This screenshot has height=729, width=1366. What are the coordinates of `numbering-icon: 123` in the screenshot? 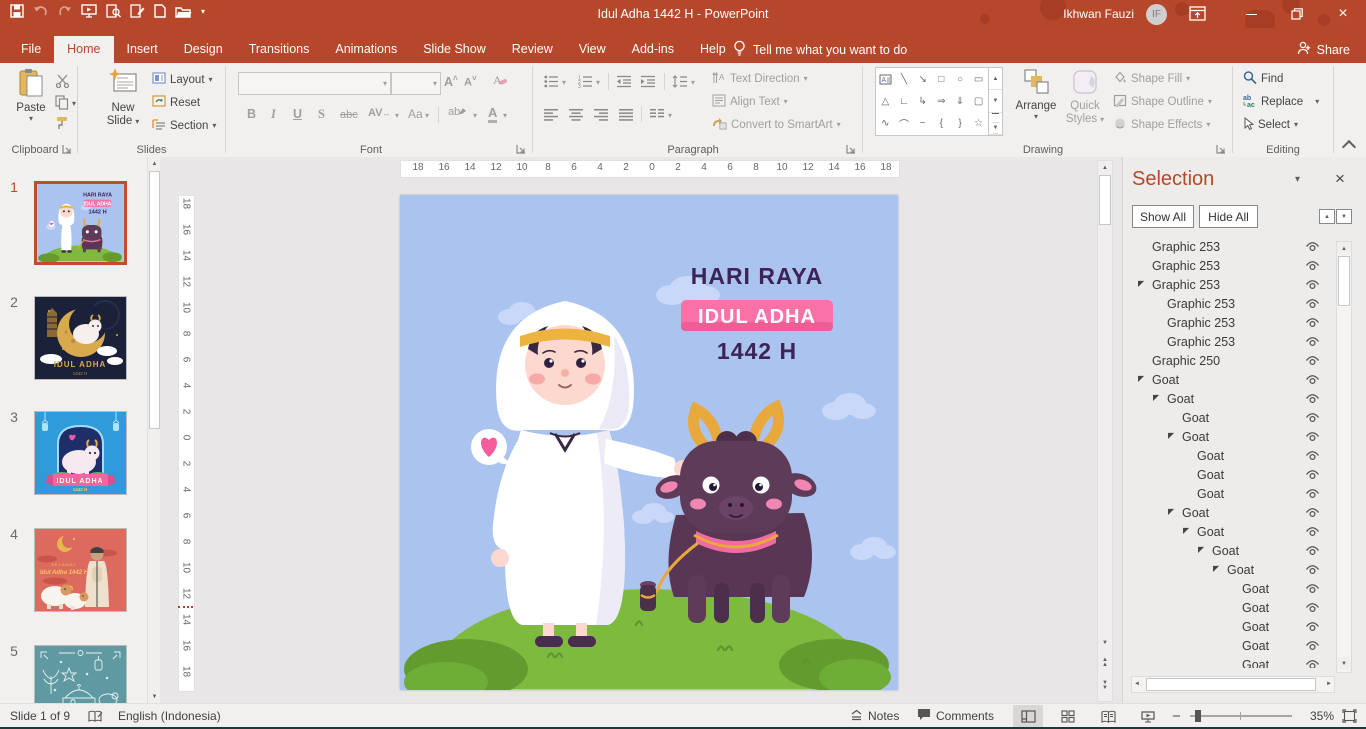 It's located at (585, 84).